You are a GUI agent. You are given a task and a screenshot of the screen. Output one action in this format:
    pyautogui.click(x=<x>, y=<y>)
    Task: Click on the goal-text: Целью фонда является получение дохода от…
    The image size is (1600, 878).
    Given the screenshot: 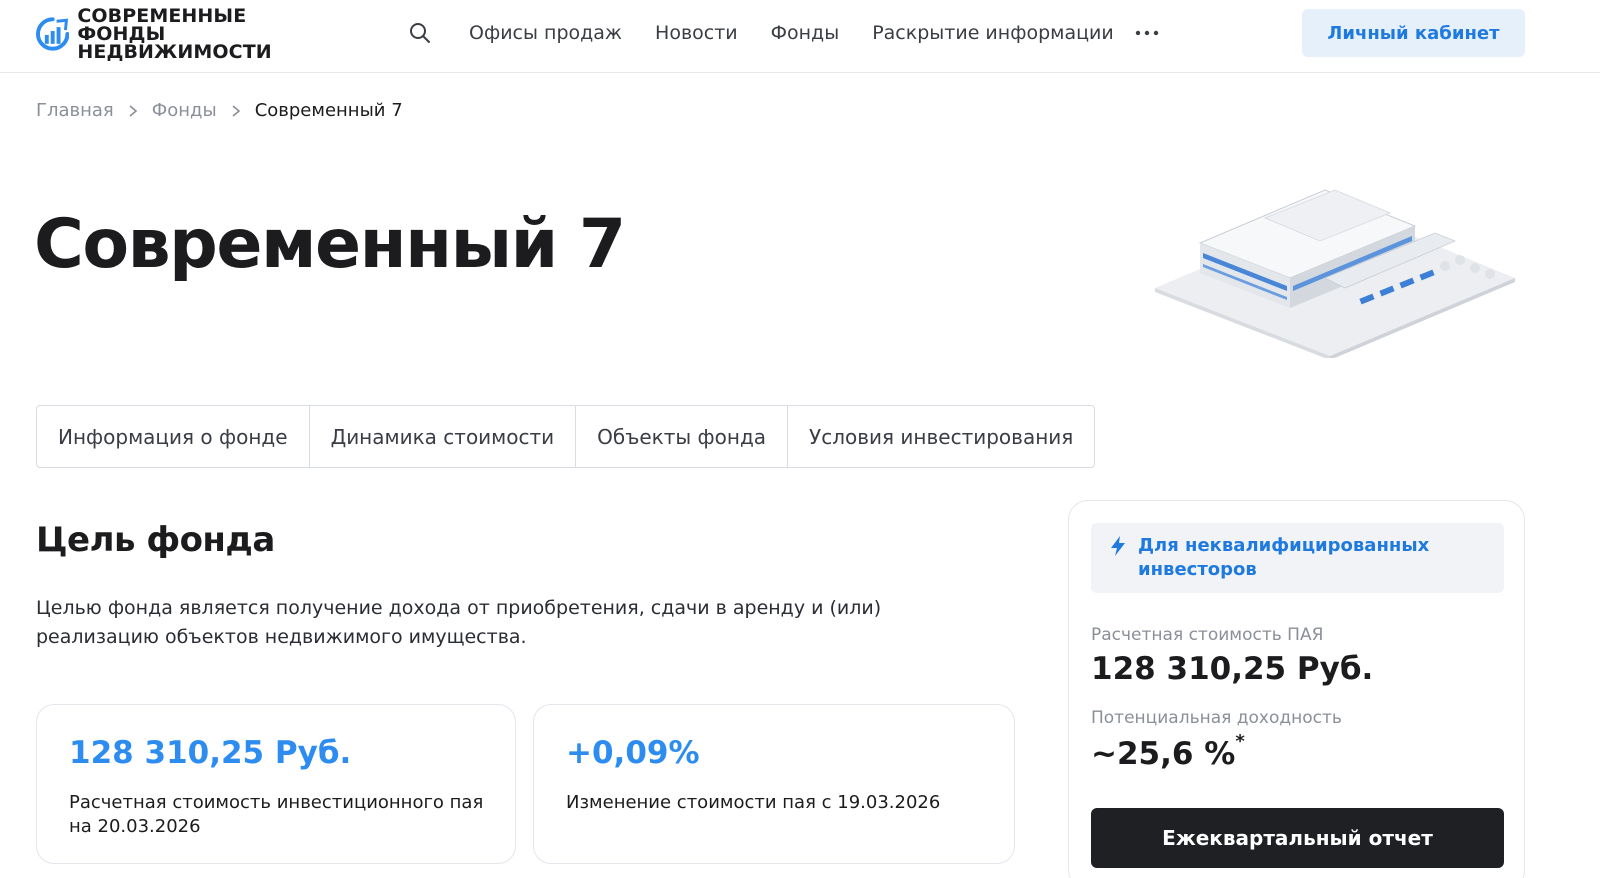 What is the action you would take?
    pyautogui.click(x=459, y=622)
    